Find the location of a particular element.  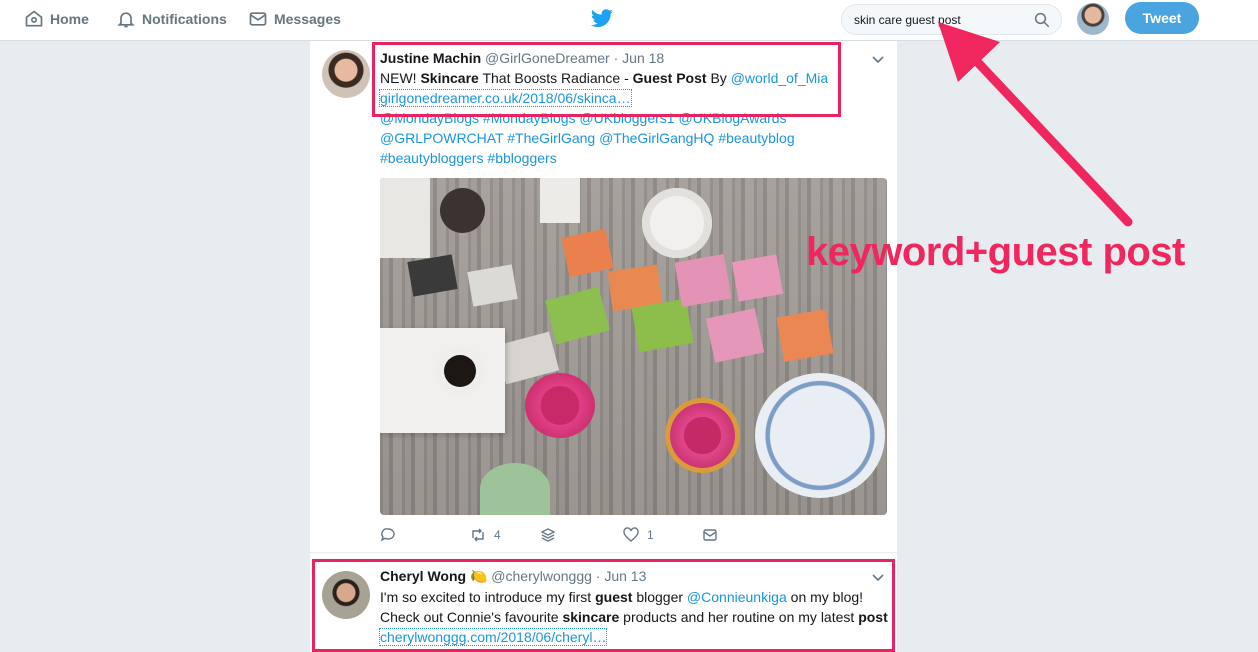

nav-messages: Messages is located at coordinates (294, 19).